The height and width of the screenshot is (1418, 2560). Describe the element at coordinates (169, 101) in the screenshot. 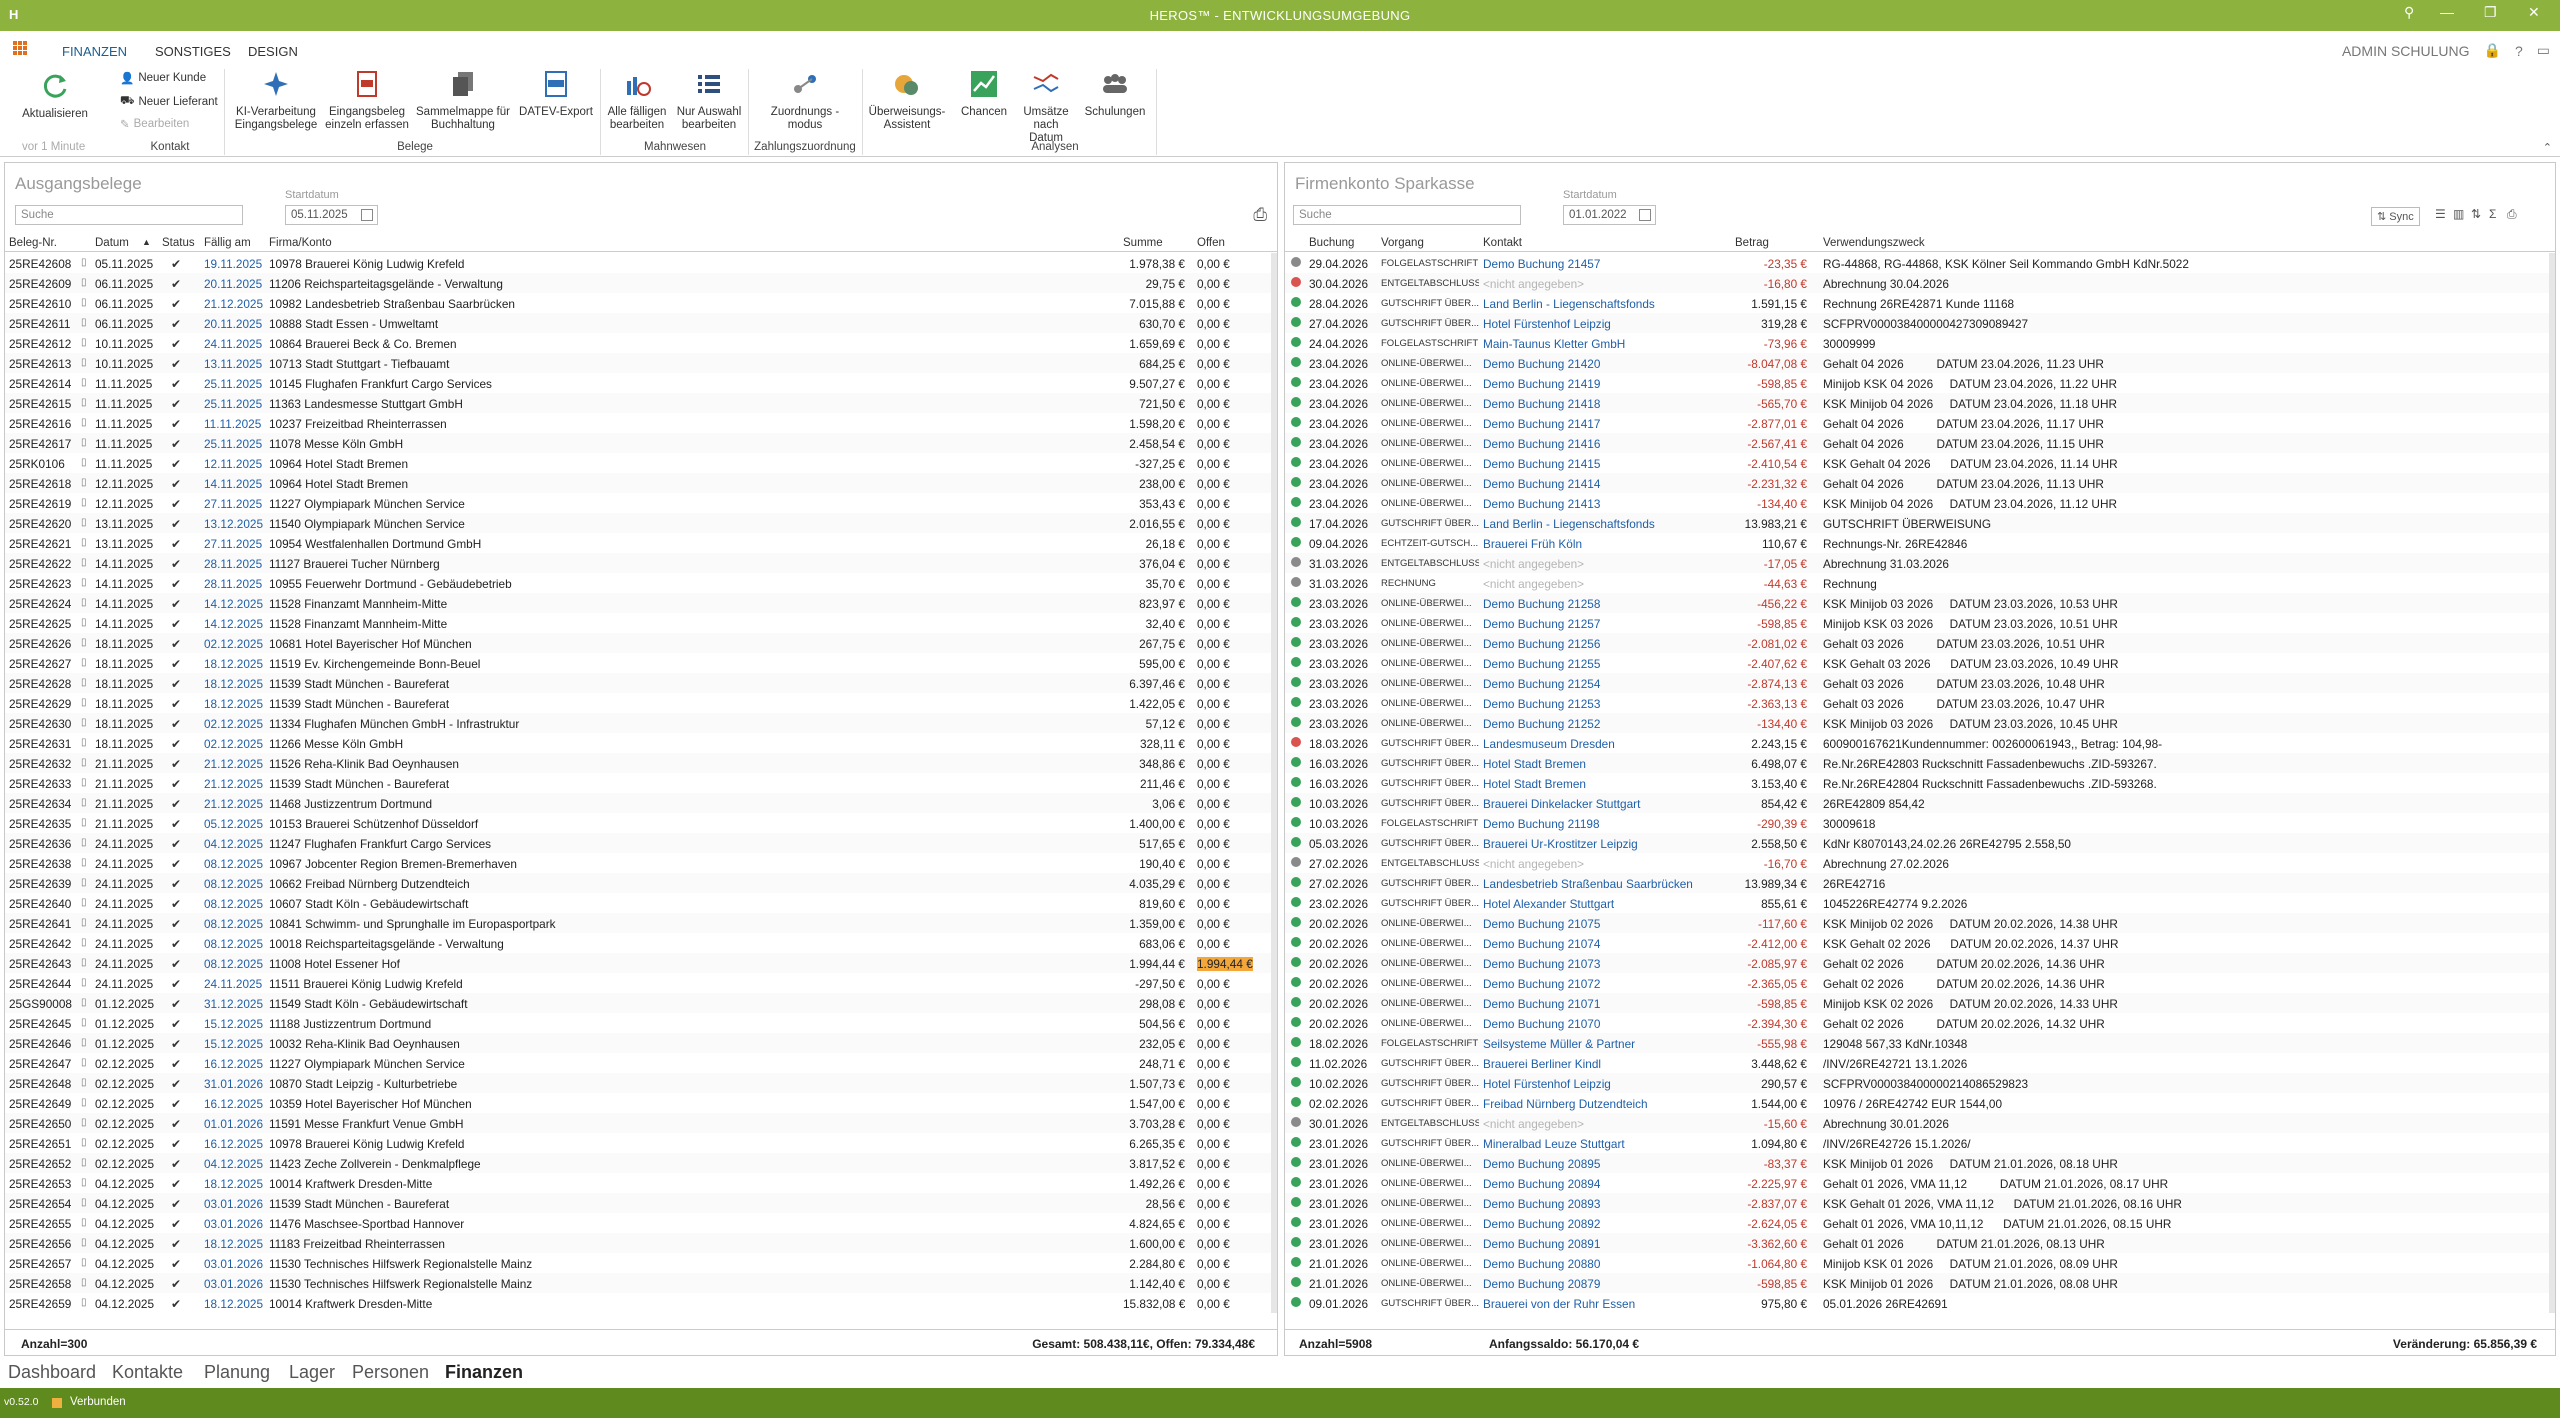

I see `new-supplier-button: ⛟ Neuer Lieferant` at that location.